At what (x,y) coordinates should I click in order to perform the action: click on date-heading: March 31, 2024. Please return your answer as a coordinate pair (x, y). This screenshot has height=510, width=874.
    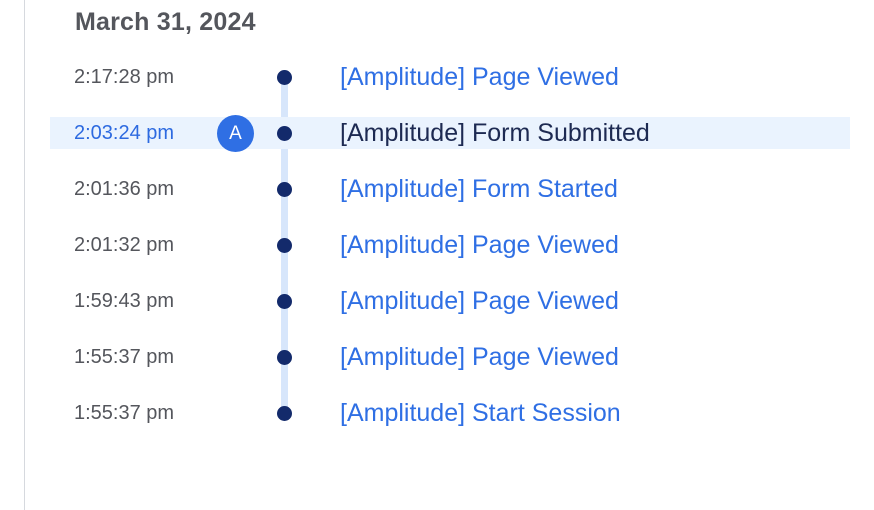
    Looking at the image, I should click on (165, 22).